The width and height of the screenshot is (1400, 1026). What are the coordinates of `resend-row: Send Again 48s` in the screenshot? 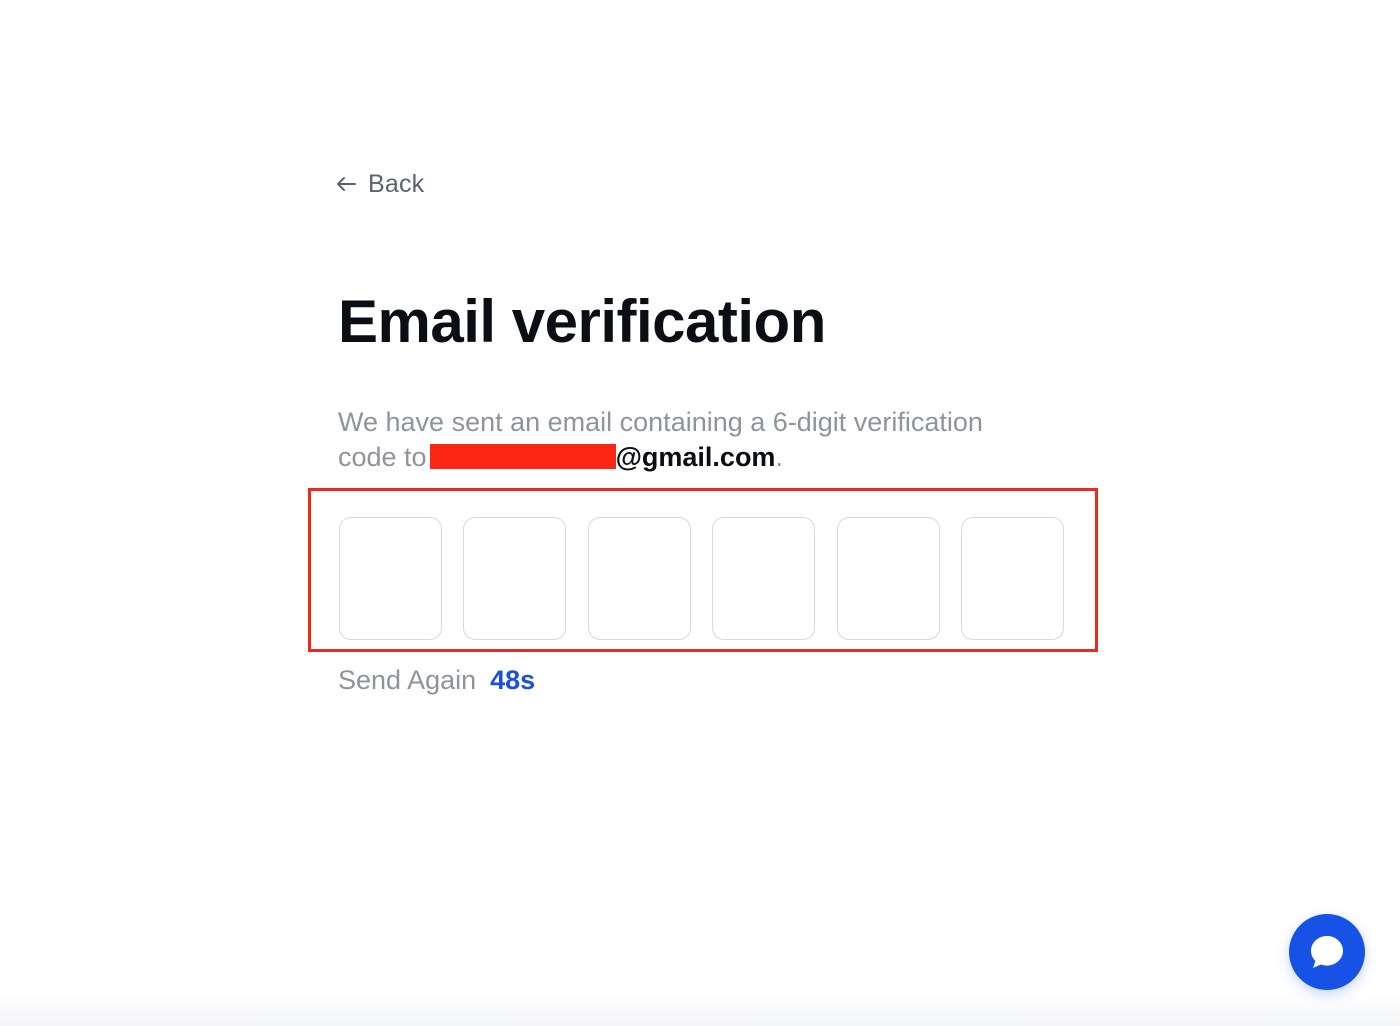 It's located at (436, 680).